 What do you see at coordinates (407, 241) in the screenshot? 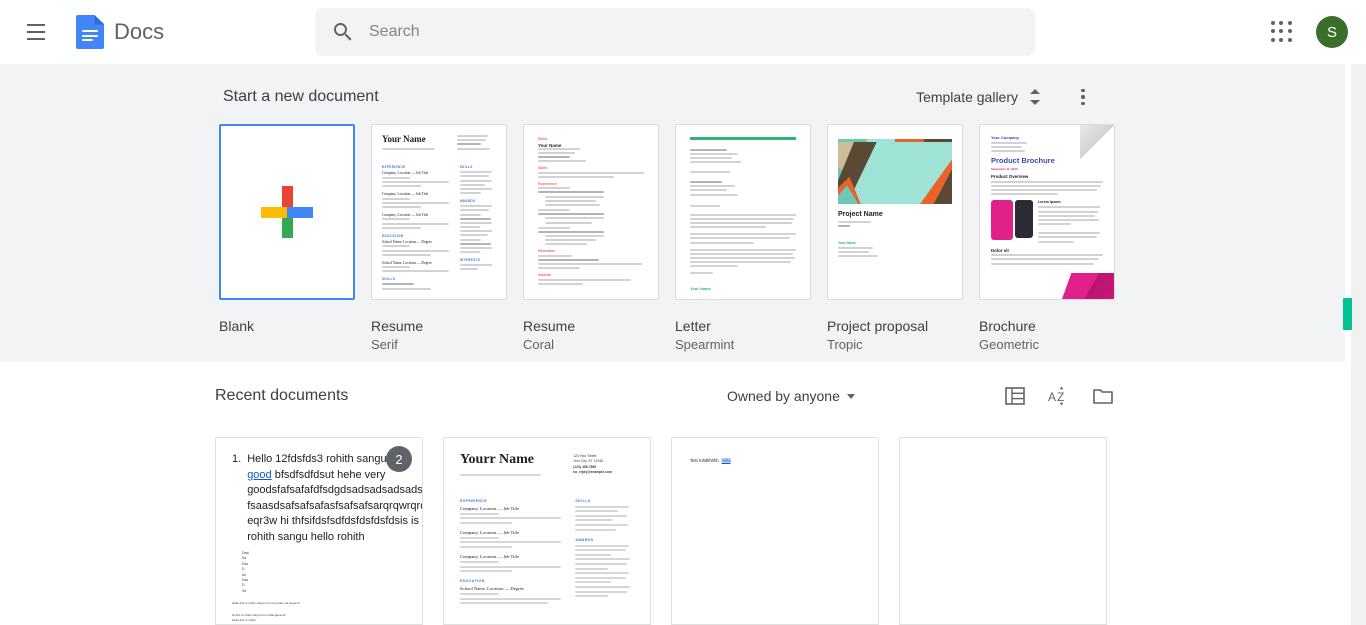
I see `preview-school: School Name, Location — Degree` at bounding box center [407, 241].